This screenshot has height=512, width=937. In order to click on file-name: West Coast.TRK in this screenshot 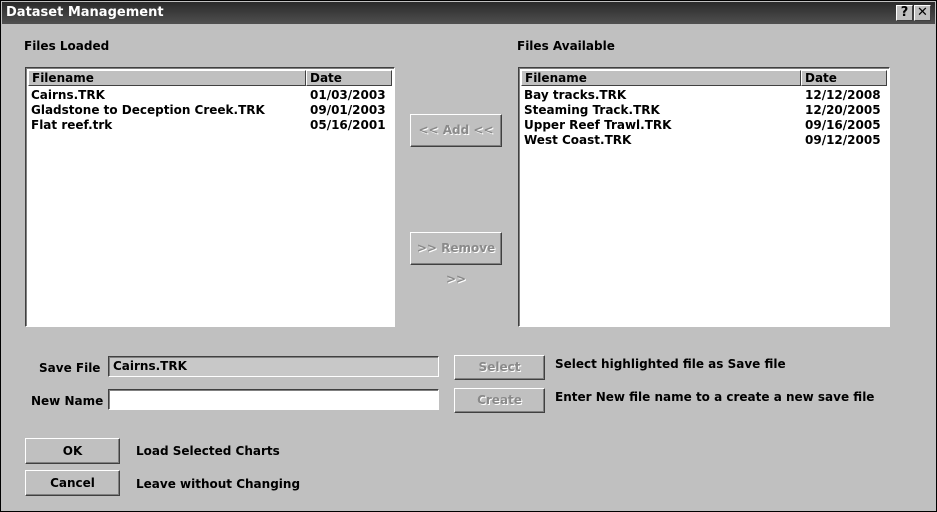, I will do `click(578, 140)`.